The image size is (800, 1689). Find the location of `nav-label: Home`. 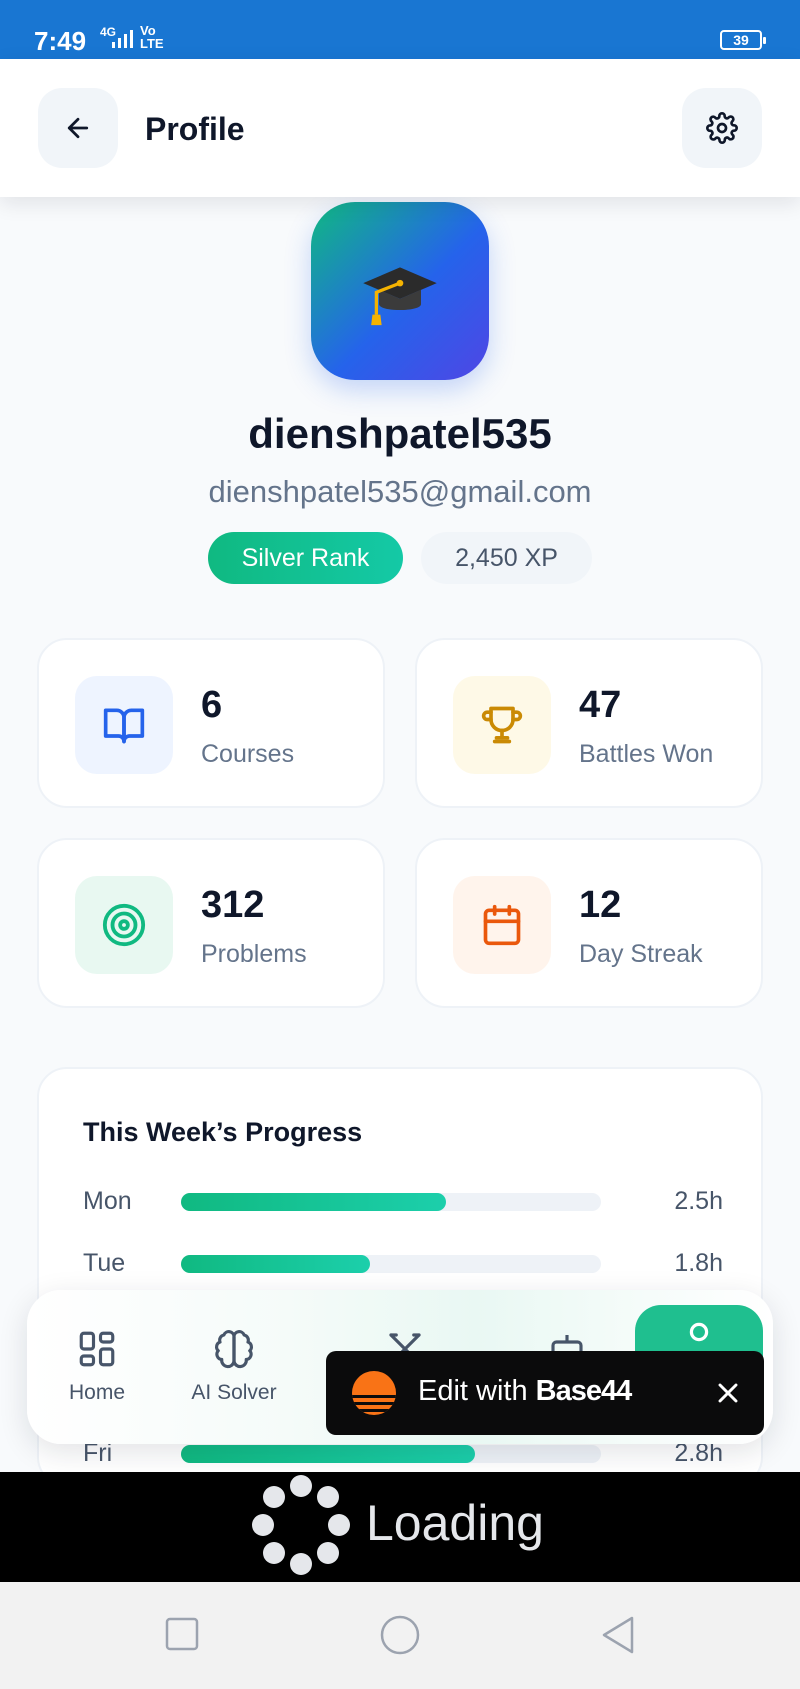

nav-label: Home is located at coordinates (97, 1392).